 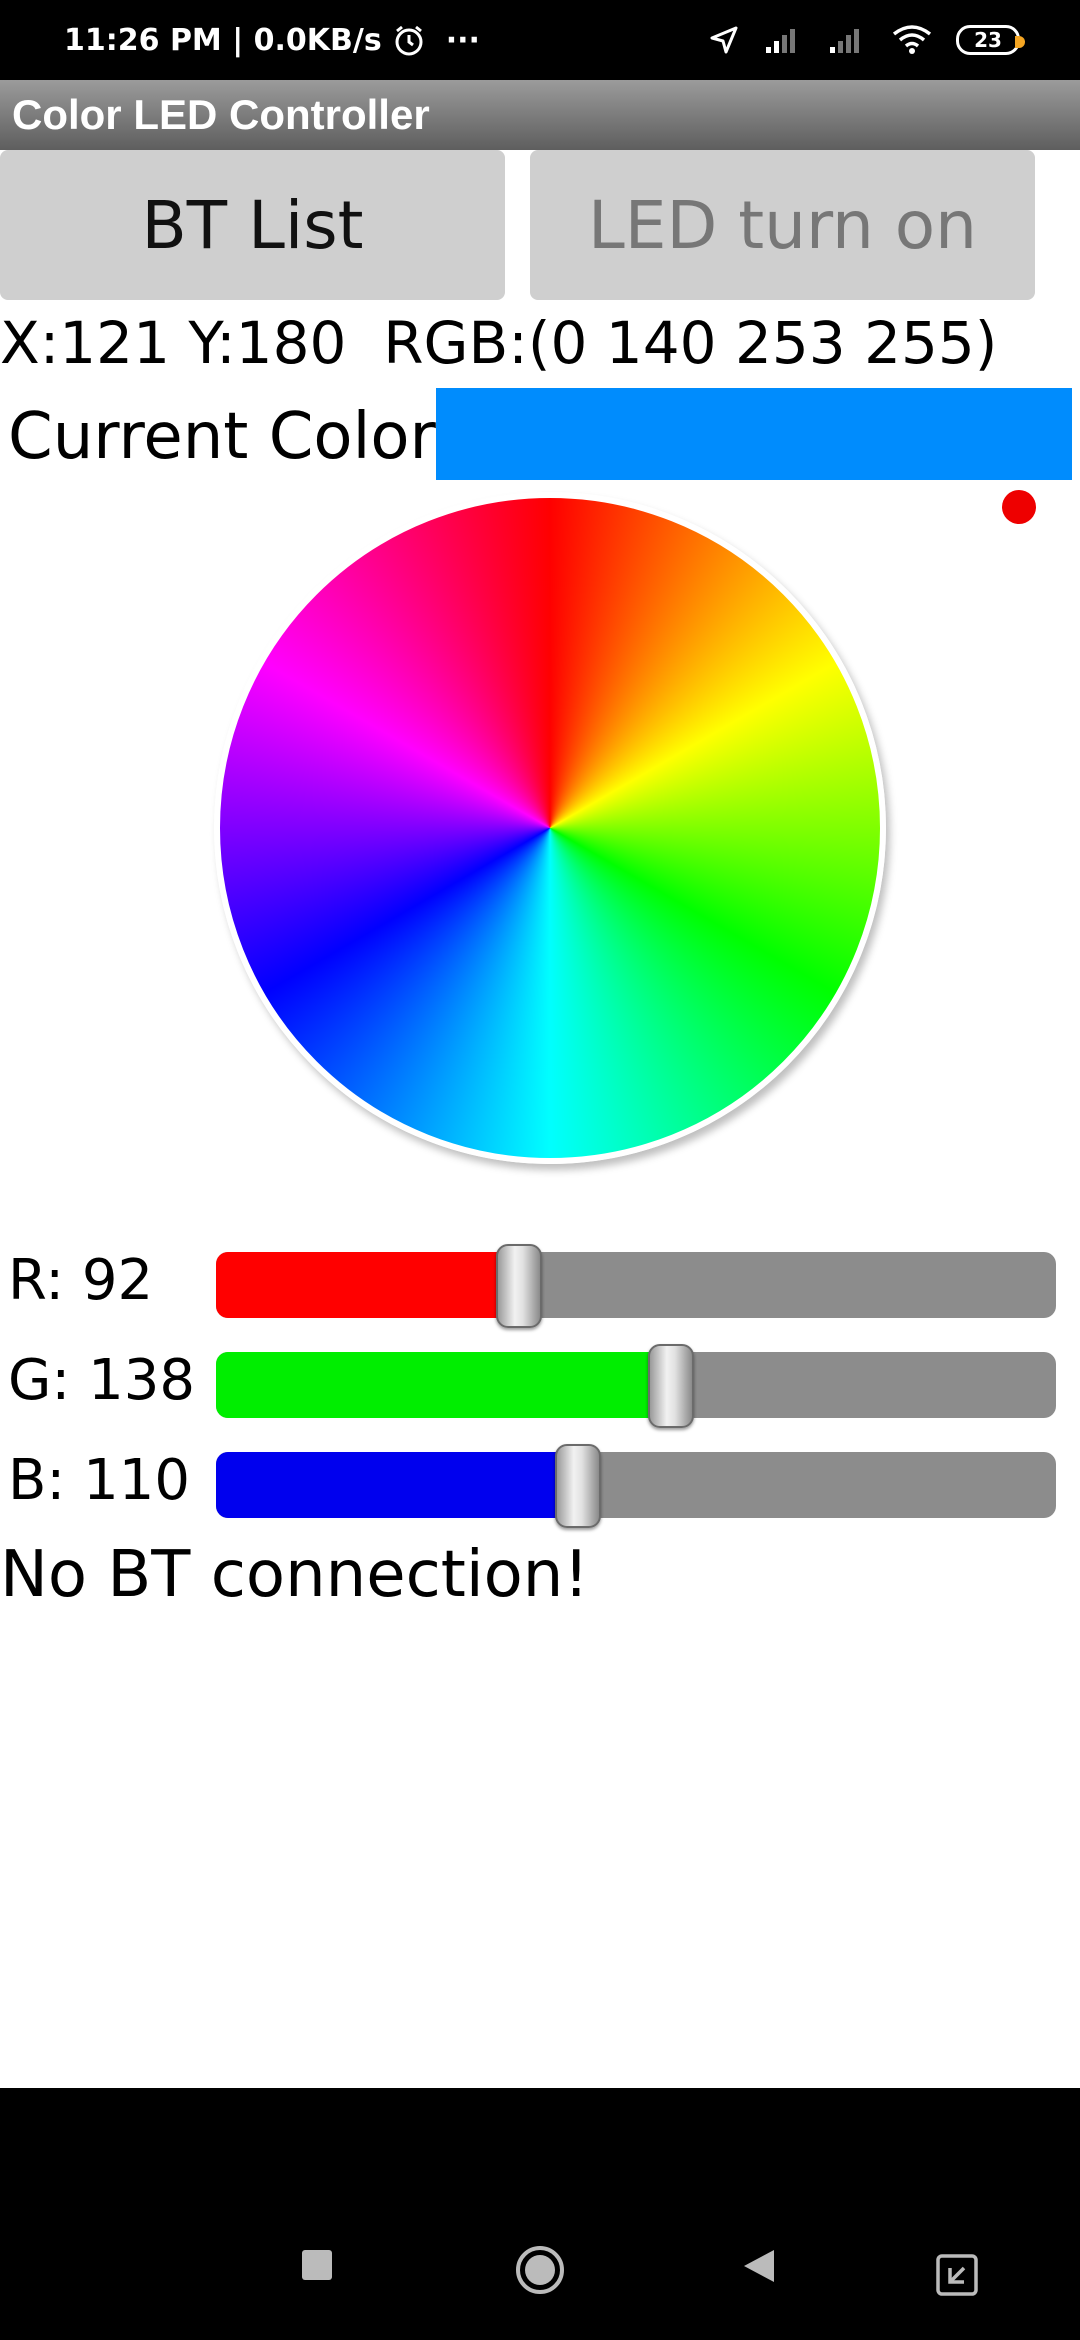 I want to click on green-slider-fill, so click(x=443, y=1385).